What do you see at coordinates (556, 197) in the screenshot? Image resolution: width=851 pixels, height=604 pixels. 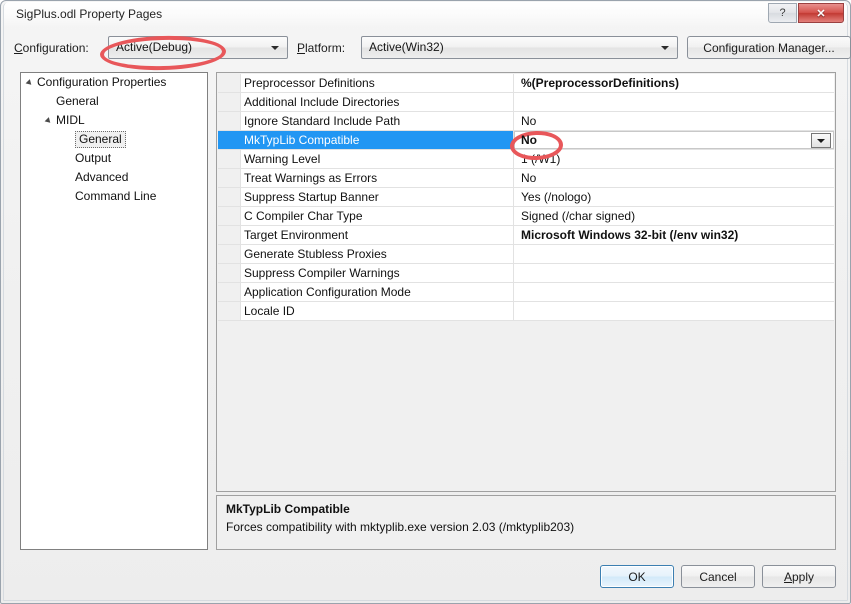 I see `property-value: Yes (/nologo)` at bounding box center [556, 197].